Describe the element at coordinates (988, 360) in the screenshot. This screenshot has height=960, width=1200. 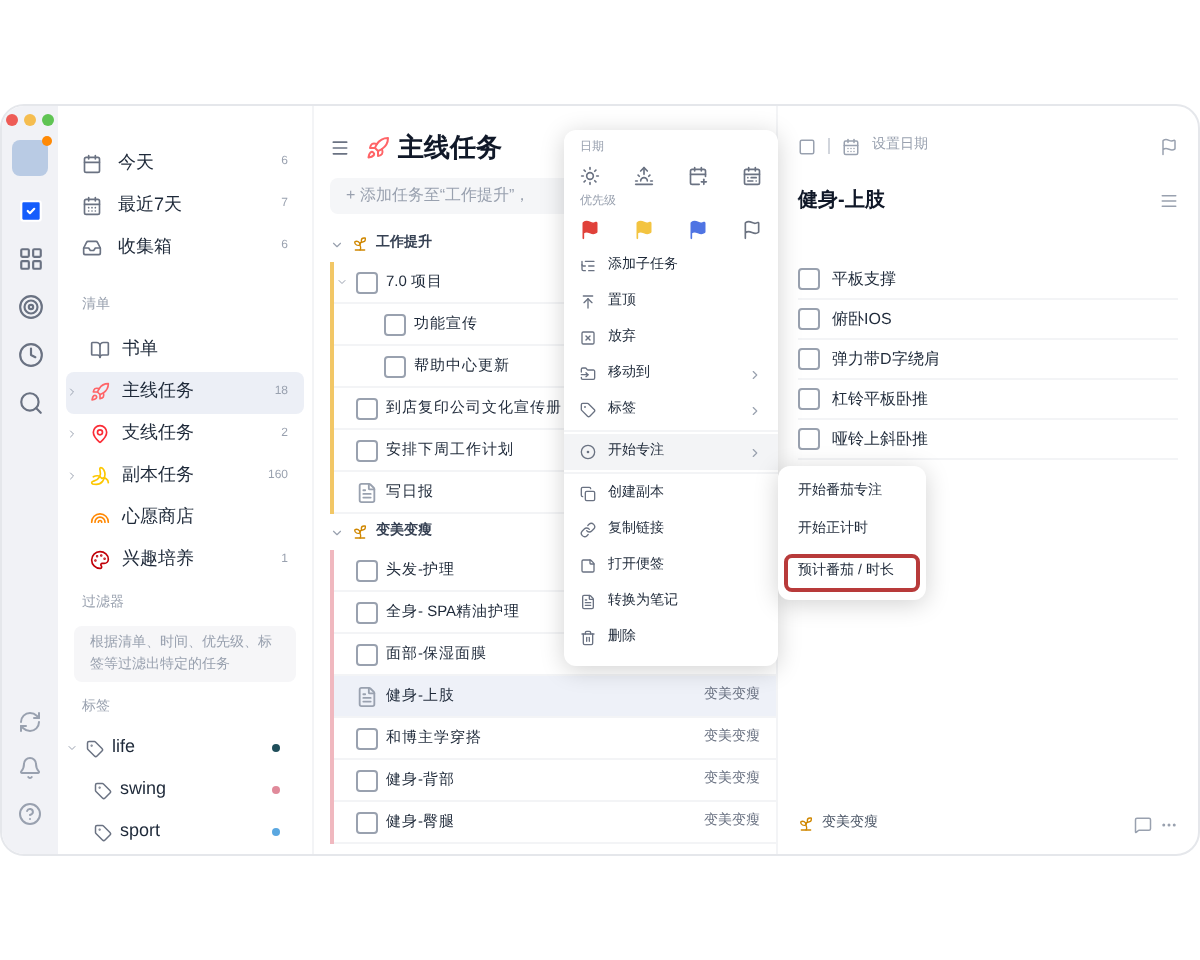
I see `checklist-item: 弹力带D字绕肩` at that location.